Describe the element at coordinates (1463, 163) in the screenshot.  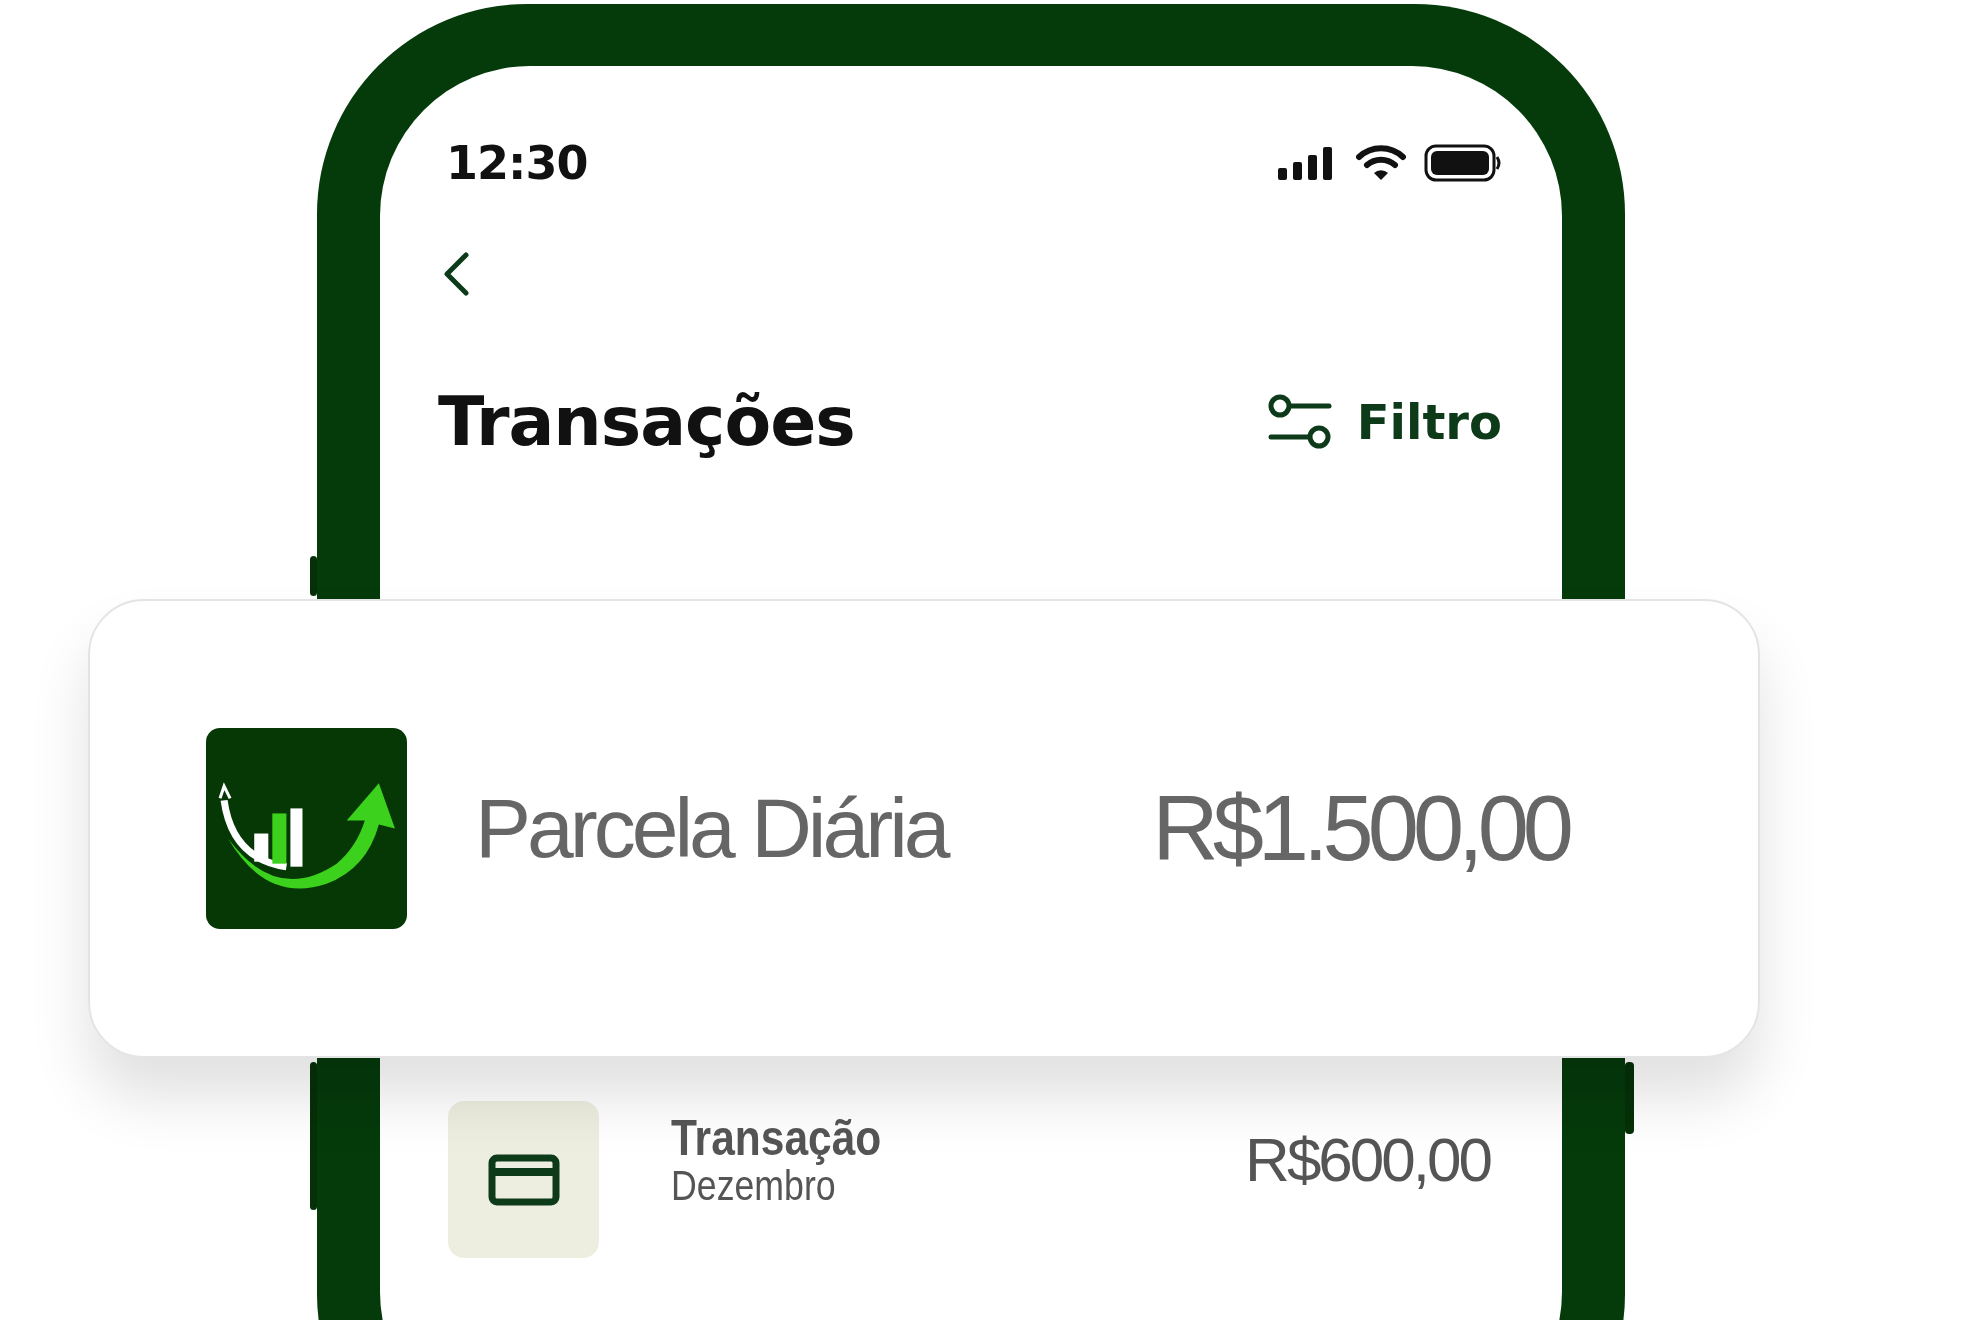
I see `battery-icon` at that location.